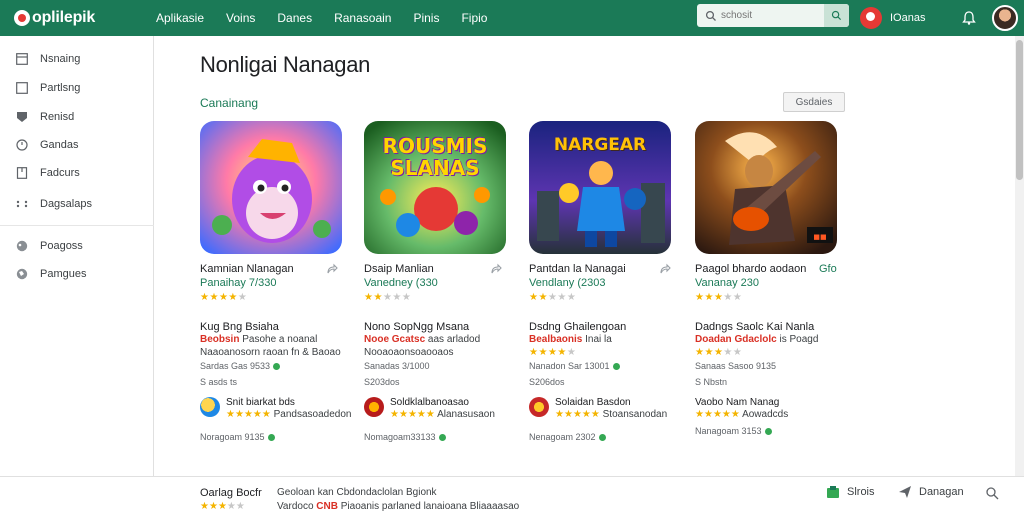  What do you see at coordinates (850, 492) in the screenshot?
I see `bottom-action-1: Slrois` at bounding box center [850, 492].